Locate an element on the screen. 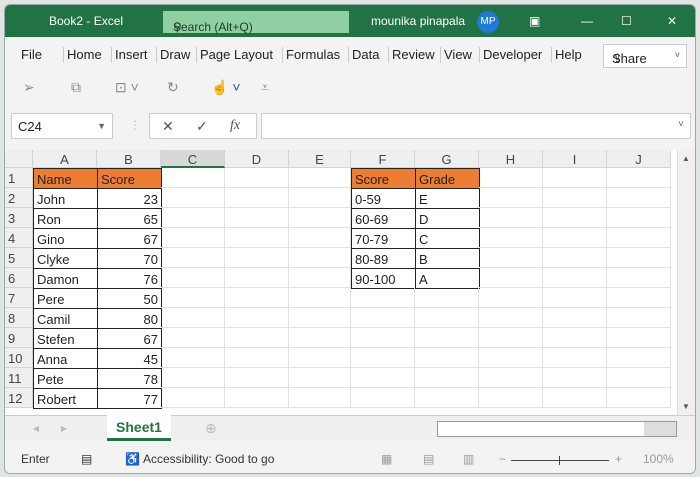 This screenshot has height=477, width=700. grade-cell: A is located at coordinates (447, 278).